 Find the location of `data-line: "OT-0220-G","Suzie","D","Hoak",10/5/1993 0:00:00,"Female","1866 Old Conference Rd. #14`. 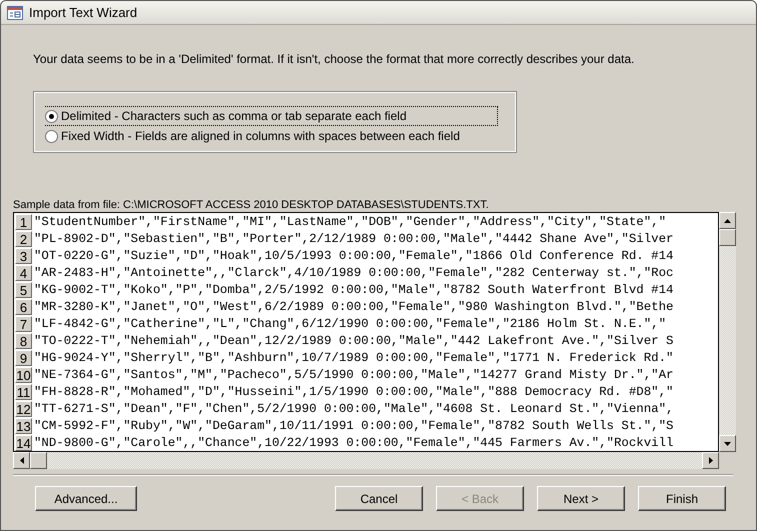

data-line: "OT-0220-G","Suzie","D","Hoak",10/5/1993 0:00:00,"Female","1866 Old Conference Rd. #14 is located at coordinates (354, 255).